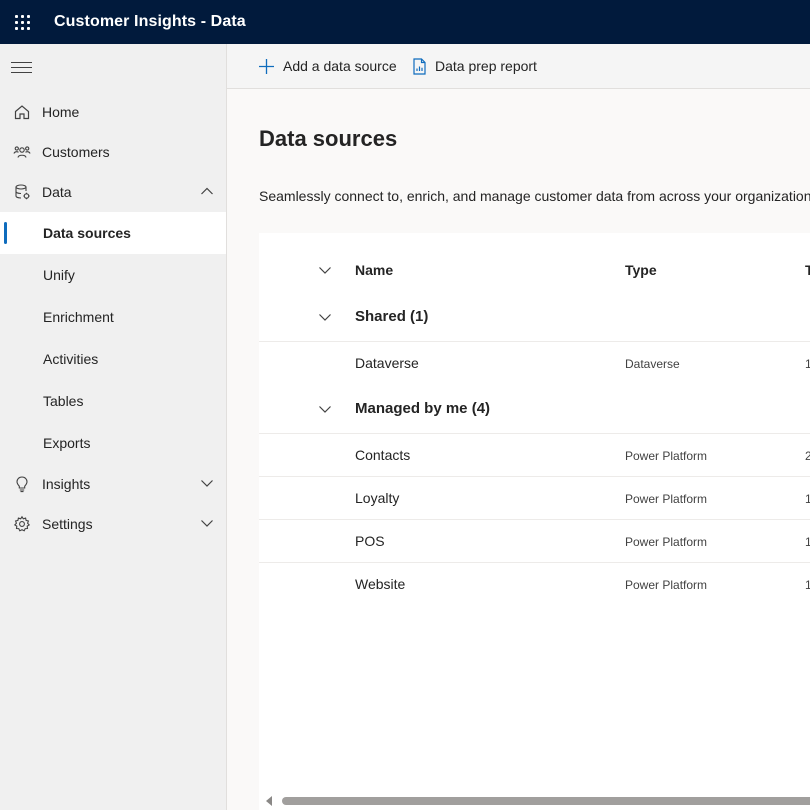  What do you see at coordinates (207, 191) in the screenshot?
I see `chevron-up-icon` at bounding box center [207, 191].